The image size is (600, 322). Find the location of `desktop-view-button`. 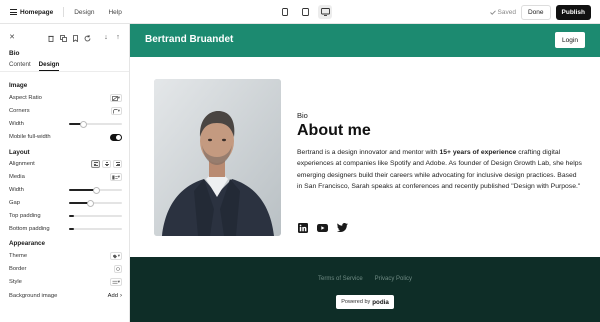

desktop-view-button is located at coordinates (325, 12).